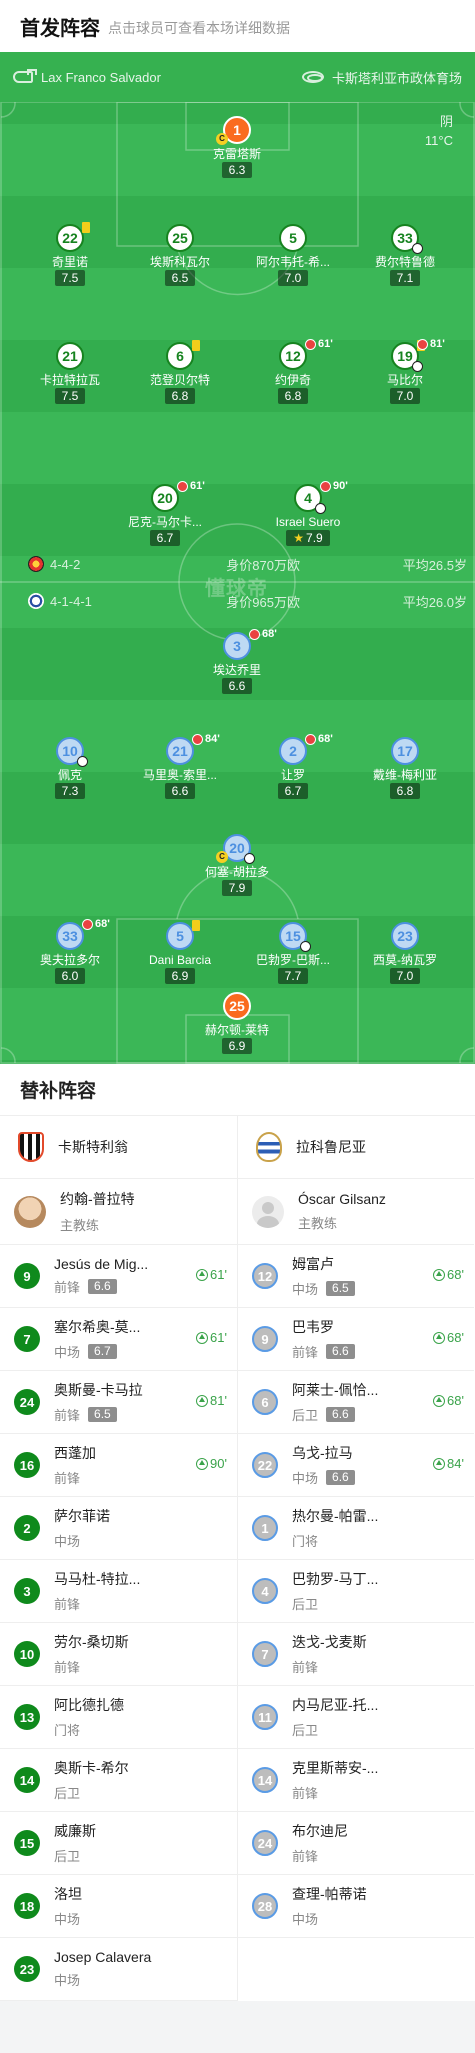 Image resolution: width=475 pixels, height=2053 pixels. I want to click on substitute-row: 24 布尔迪尼 前锋, so click(356, 1843).